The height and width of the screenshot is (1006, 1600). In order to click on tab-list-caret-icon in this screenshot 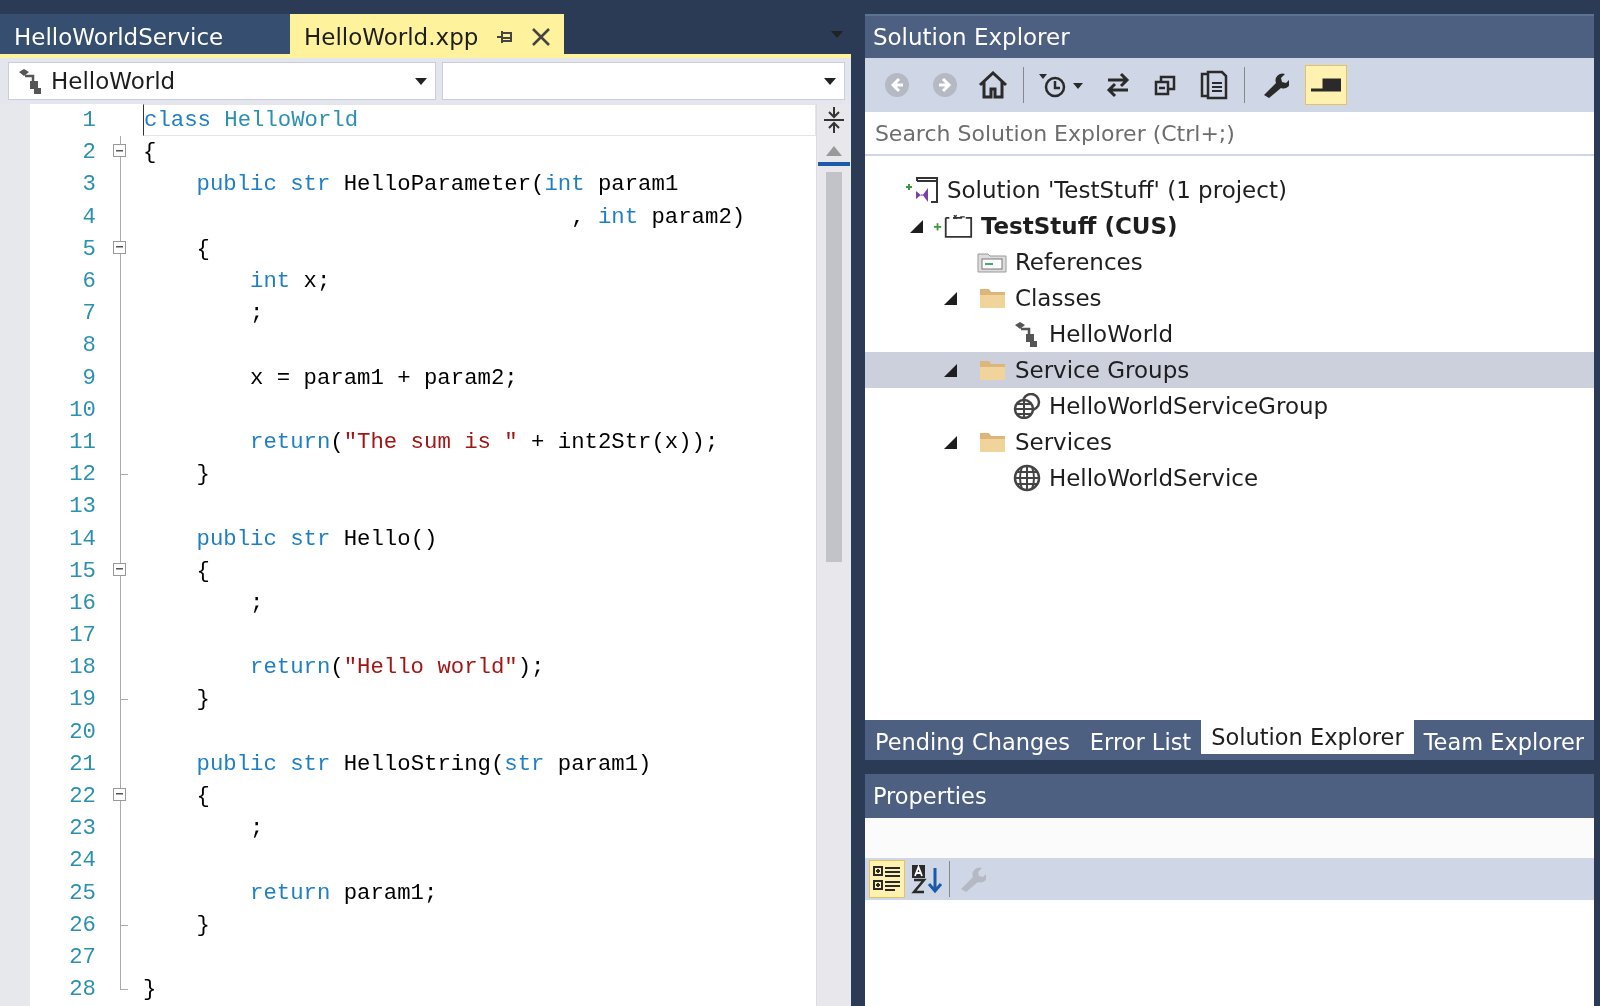, I will do `click(836, 34)`.